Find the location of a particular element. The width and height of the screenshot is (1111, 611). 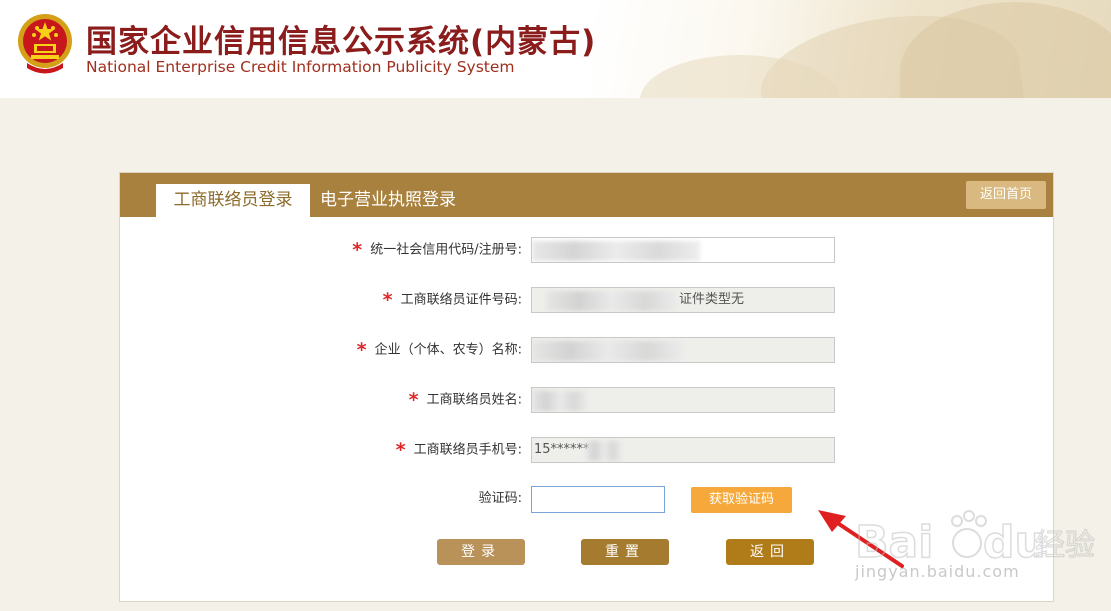

contact-name-label-text: 工商联络员姓名: is located at coordinates (474, 400).